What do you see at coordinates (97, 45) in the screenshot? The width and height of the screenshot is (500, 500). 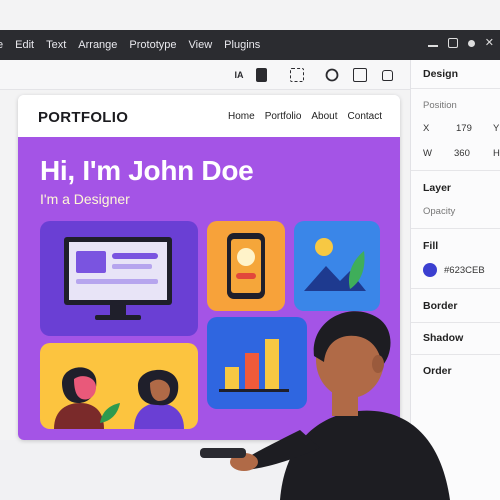 I see `menu-item-arrange: Arrange` at bounding box center [97, 45].